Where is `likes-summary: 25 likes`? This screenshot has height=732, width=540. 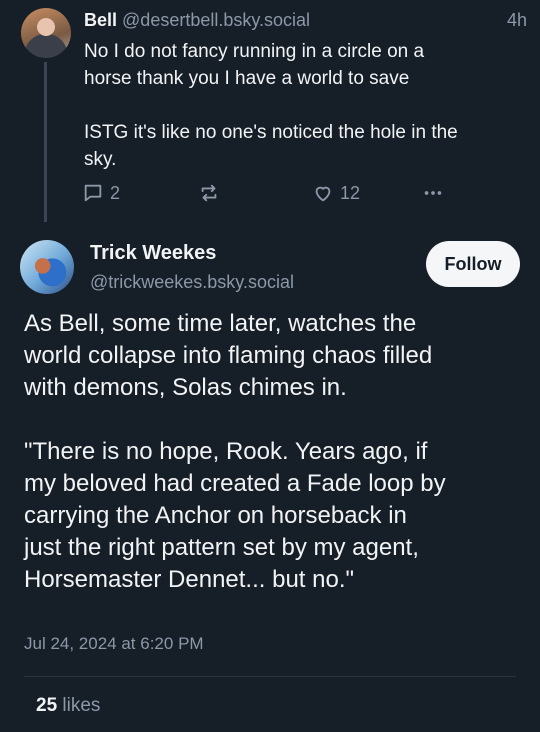
likes-summary: 25 likes is located at coordinates (68, 706).